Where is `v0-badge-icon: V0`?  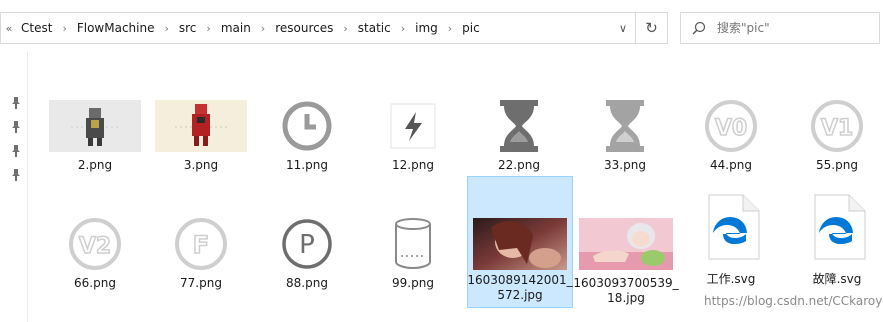 v0-badge-icon: V0 is located at coordinates (731, 126).